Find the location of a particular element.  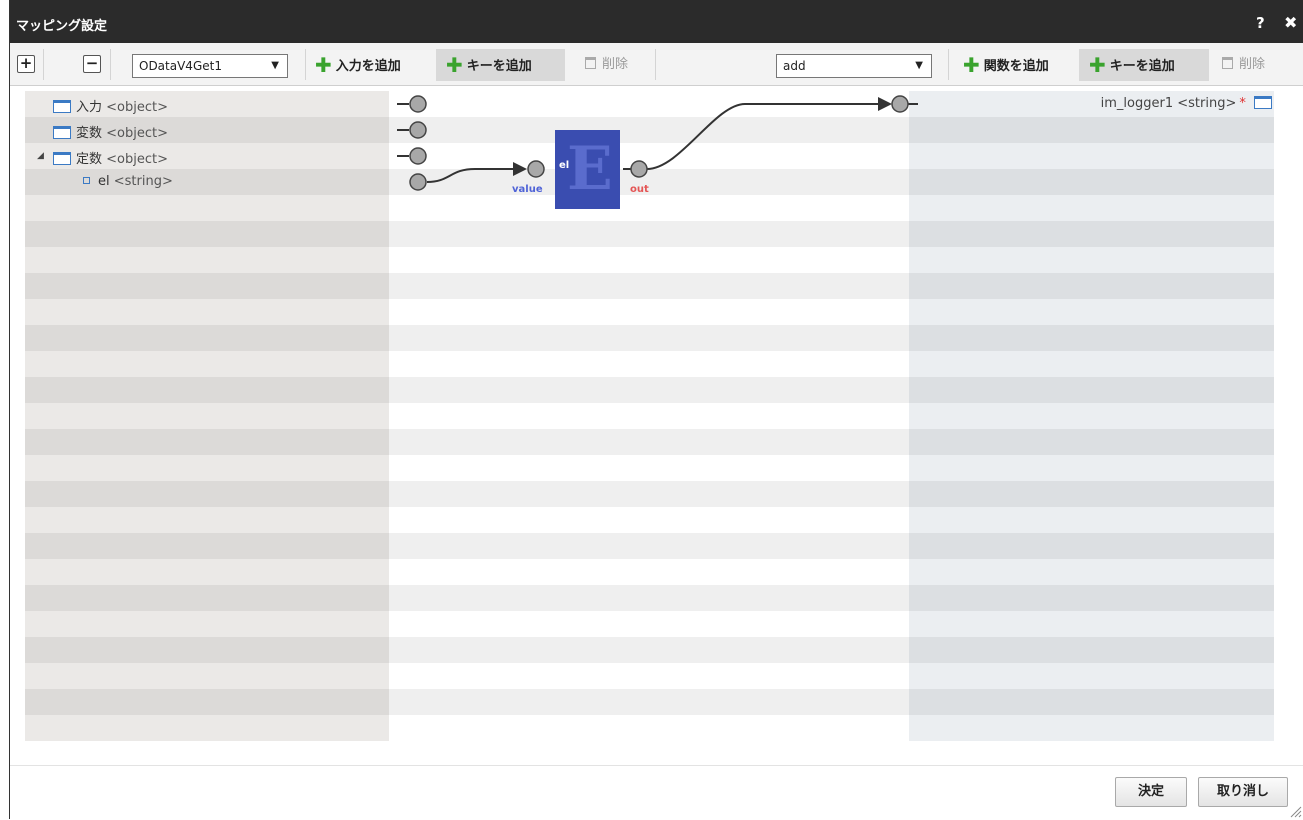

add-function-label: 関数を追加 is located at coordinates (1016, 66).